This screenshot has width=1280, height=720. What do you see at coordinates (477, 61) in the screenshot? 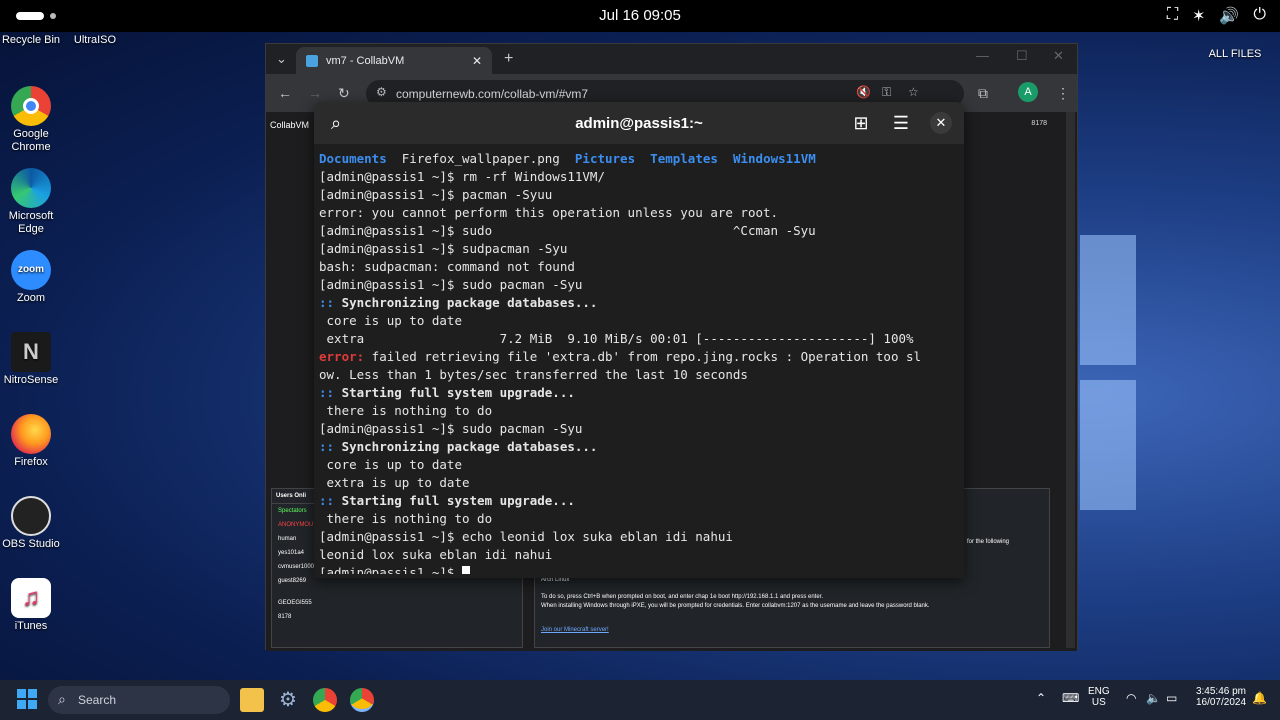
I see `close-tab-icon: ✕` at bounding box center [477, 61].